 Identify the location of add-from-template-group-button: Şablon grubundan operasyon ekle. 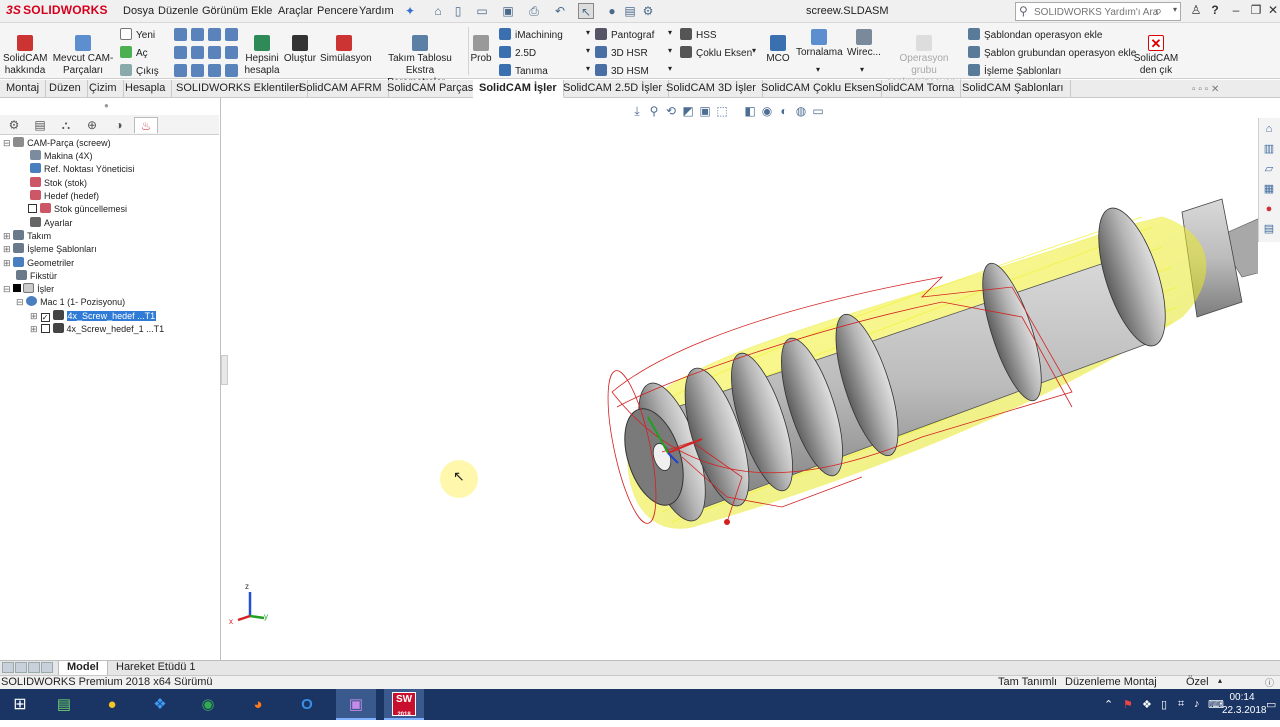
(1052, 52).